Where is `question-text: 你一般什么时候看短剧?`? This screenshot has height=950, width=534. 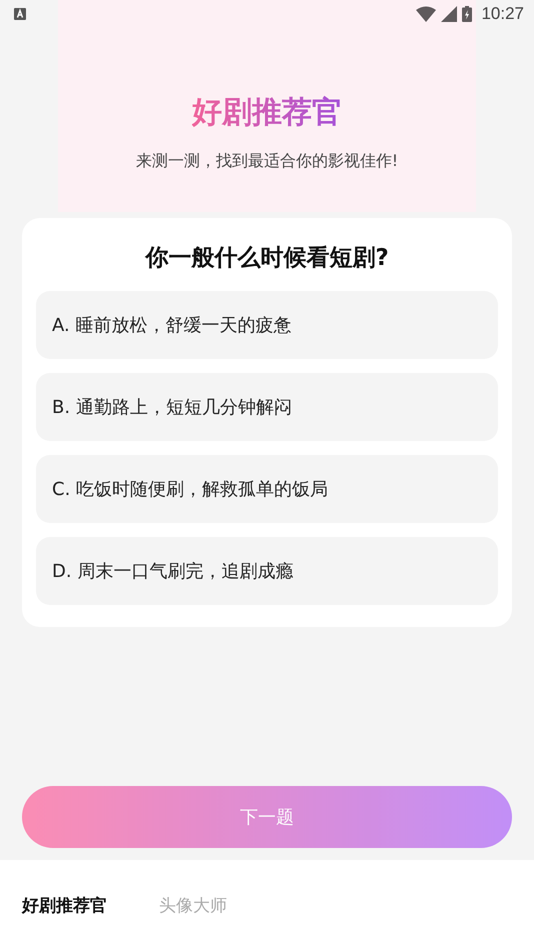 question-text: 你一般什么时候看短剧? is located at coordinates (267, 258).